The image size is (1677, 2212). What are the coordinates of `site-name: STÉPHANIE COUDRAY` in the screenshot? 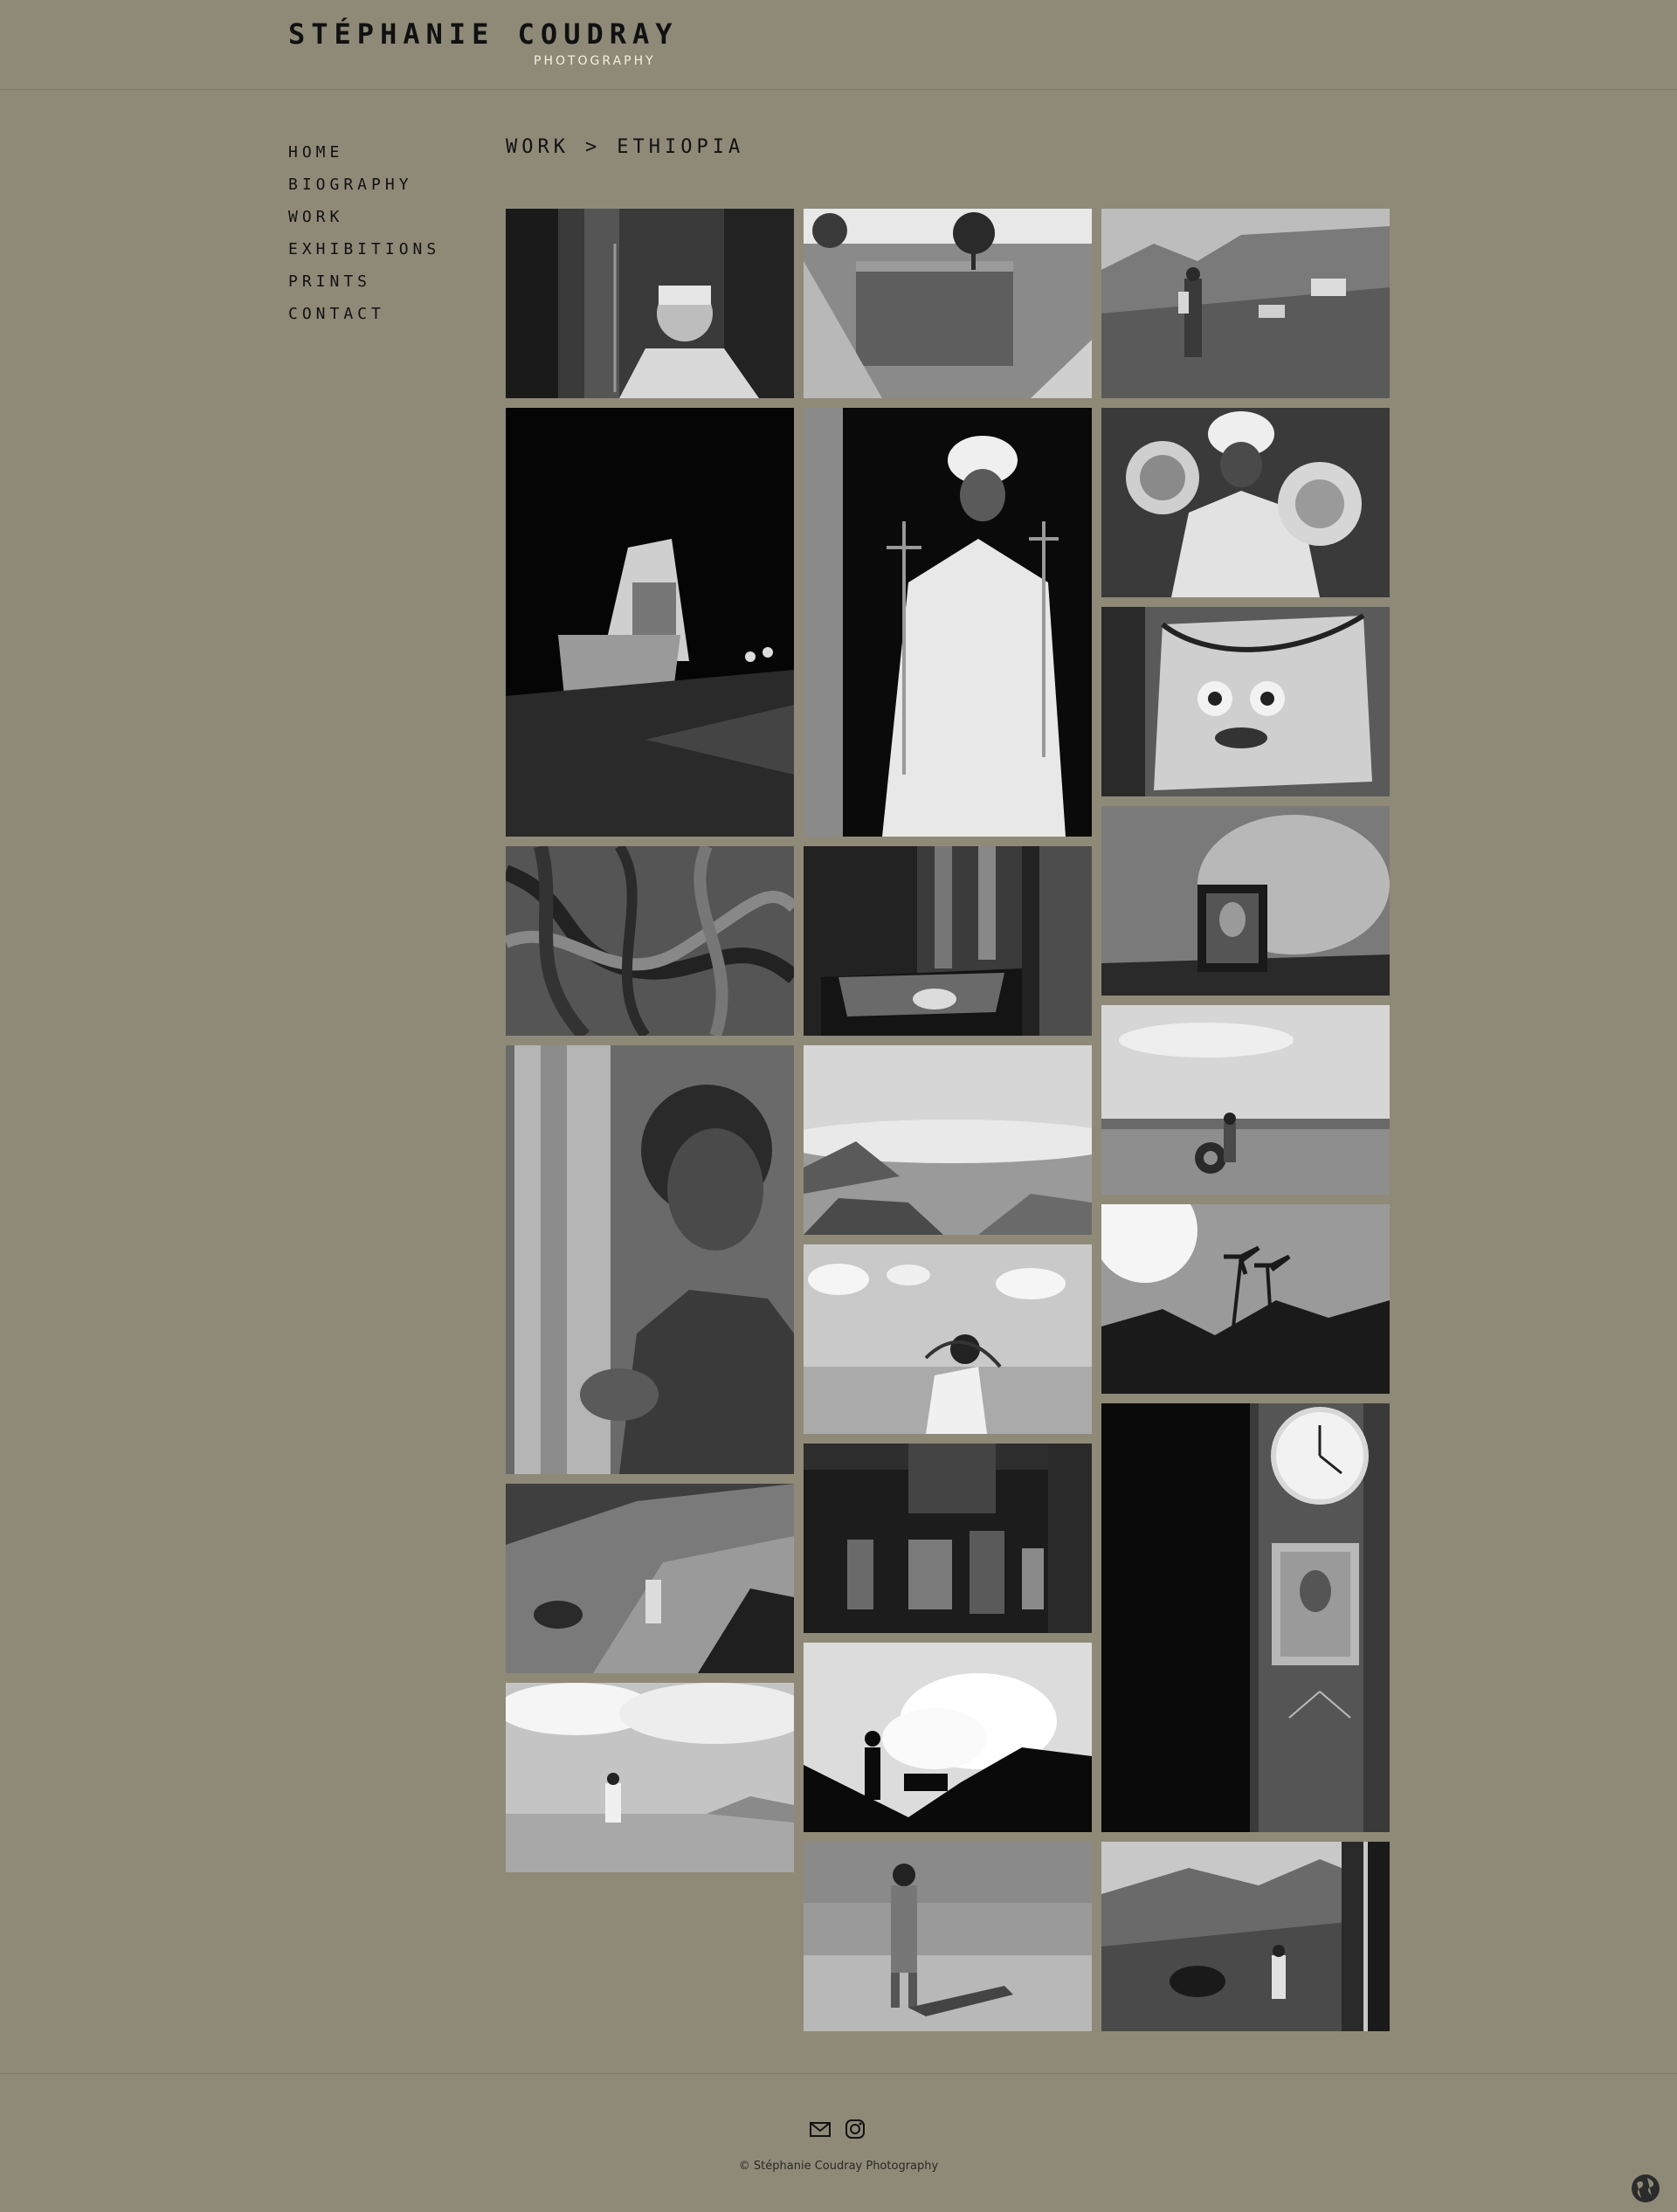 It's located at (483, 34).